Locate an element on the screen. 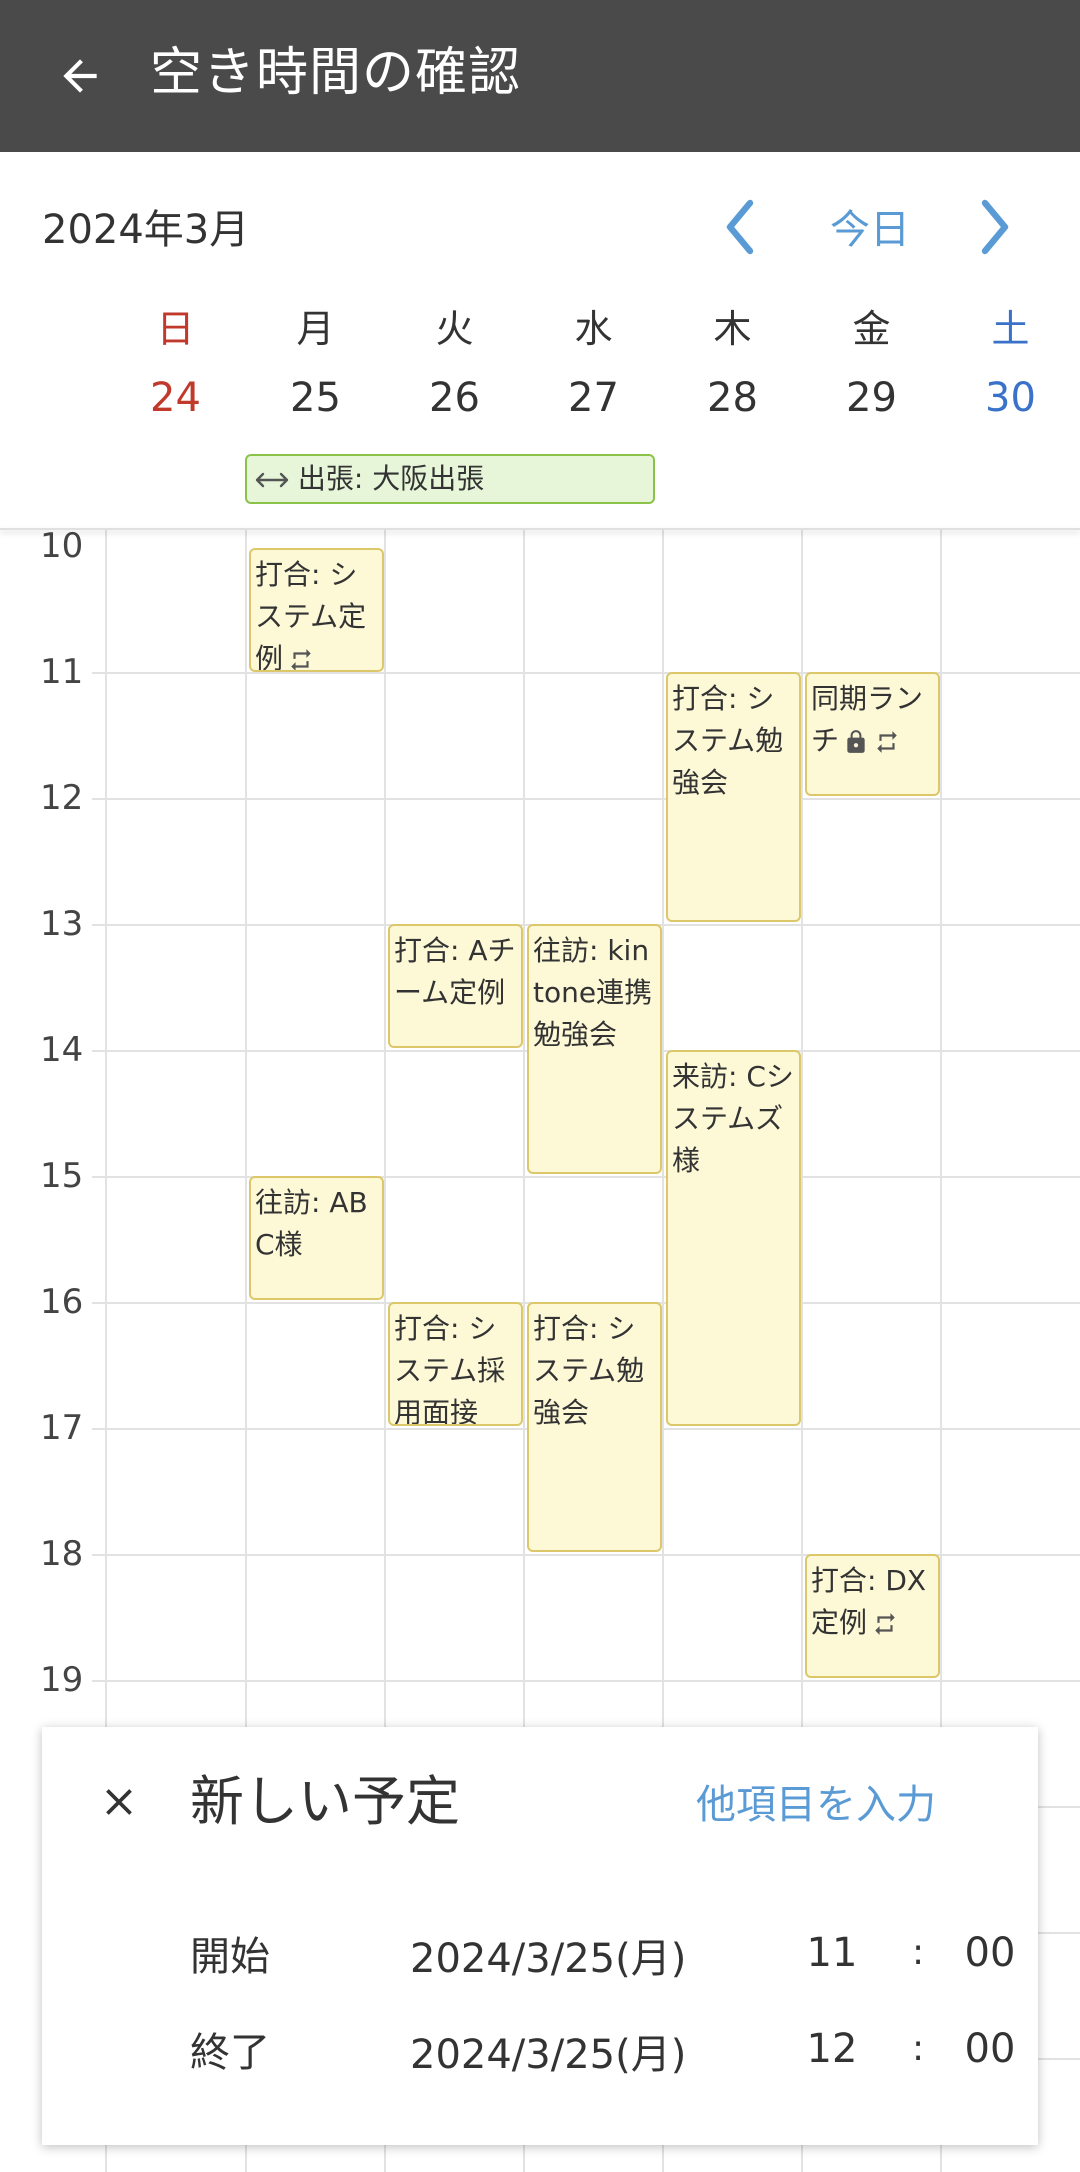 This screenshot has height=2172, width=1080. event-block: 打合: DX定例 is located at coordinates (872, 1616).